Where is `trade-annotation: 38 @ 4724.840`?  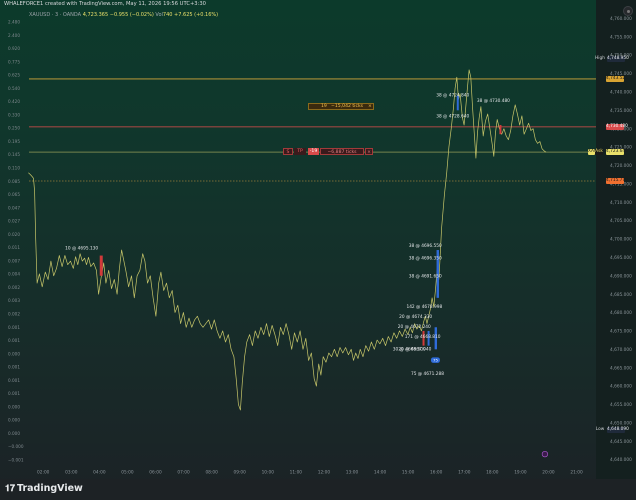 trade-annotation: 38 @ 4724.840 is located at coordinates (452, 95).